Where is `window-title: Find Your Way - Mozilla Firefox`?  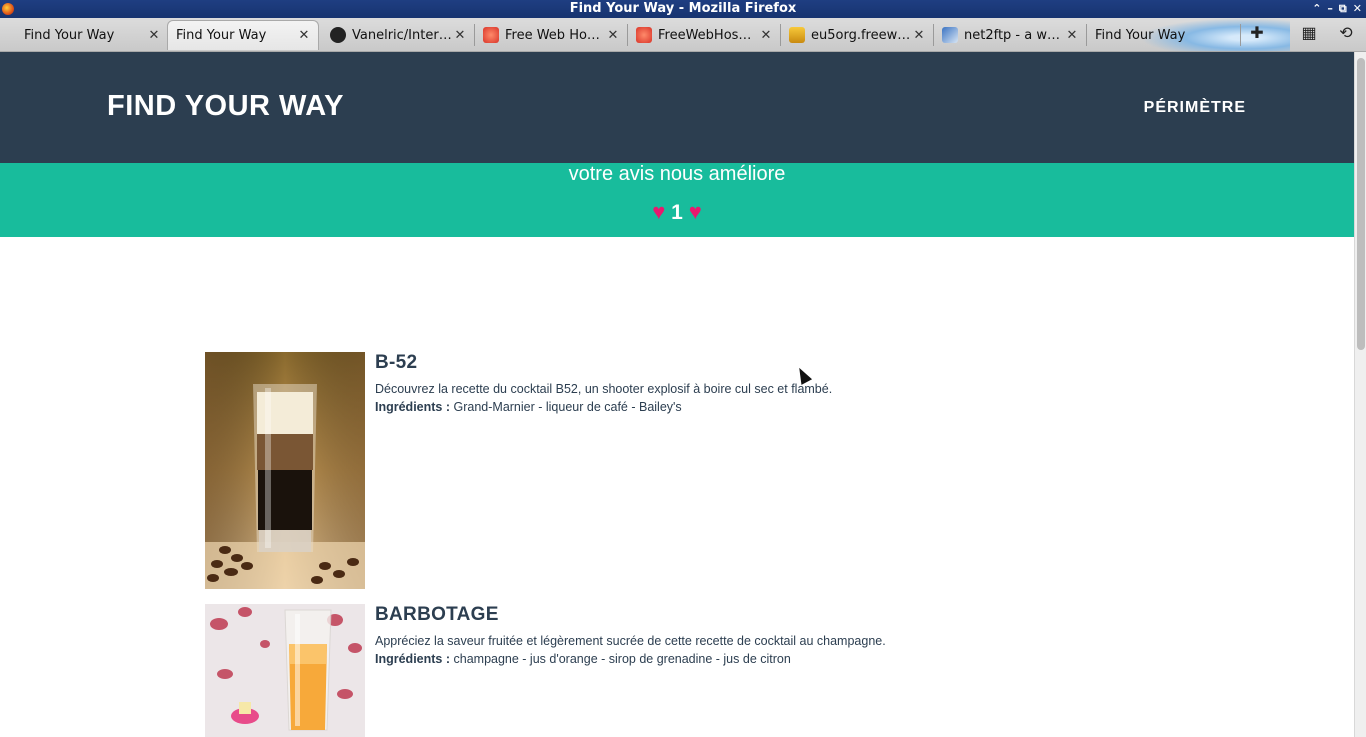 window-title: Find Your Way - Mozilla Firefox is located at coordinates (683, 8).